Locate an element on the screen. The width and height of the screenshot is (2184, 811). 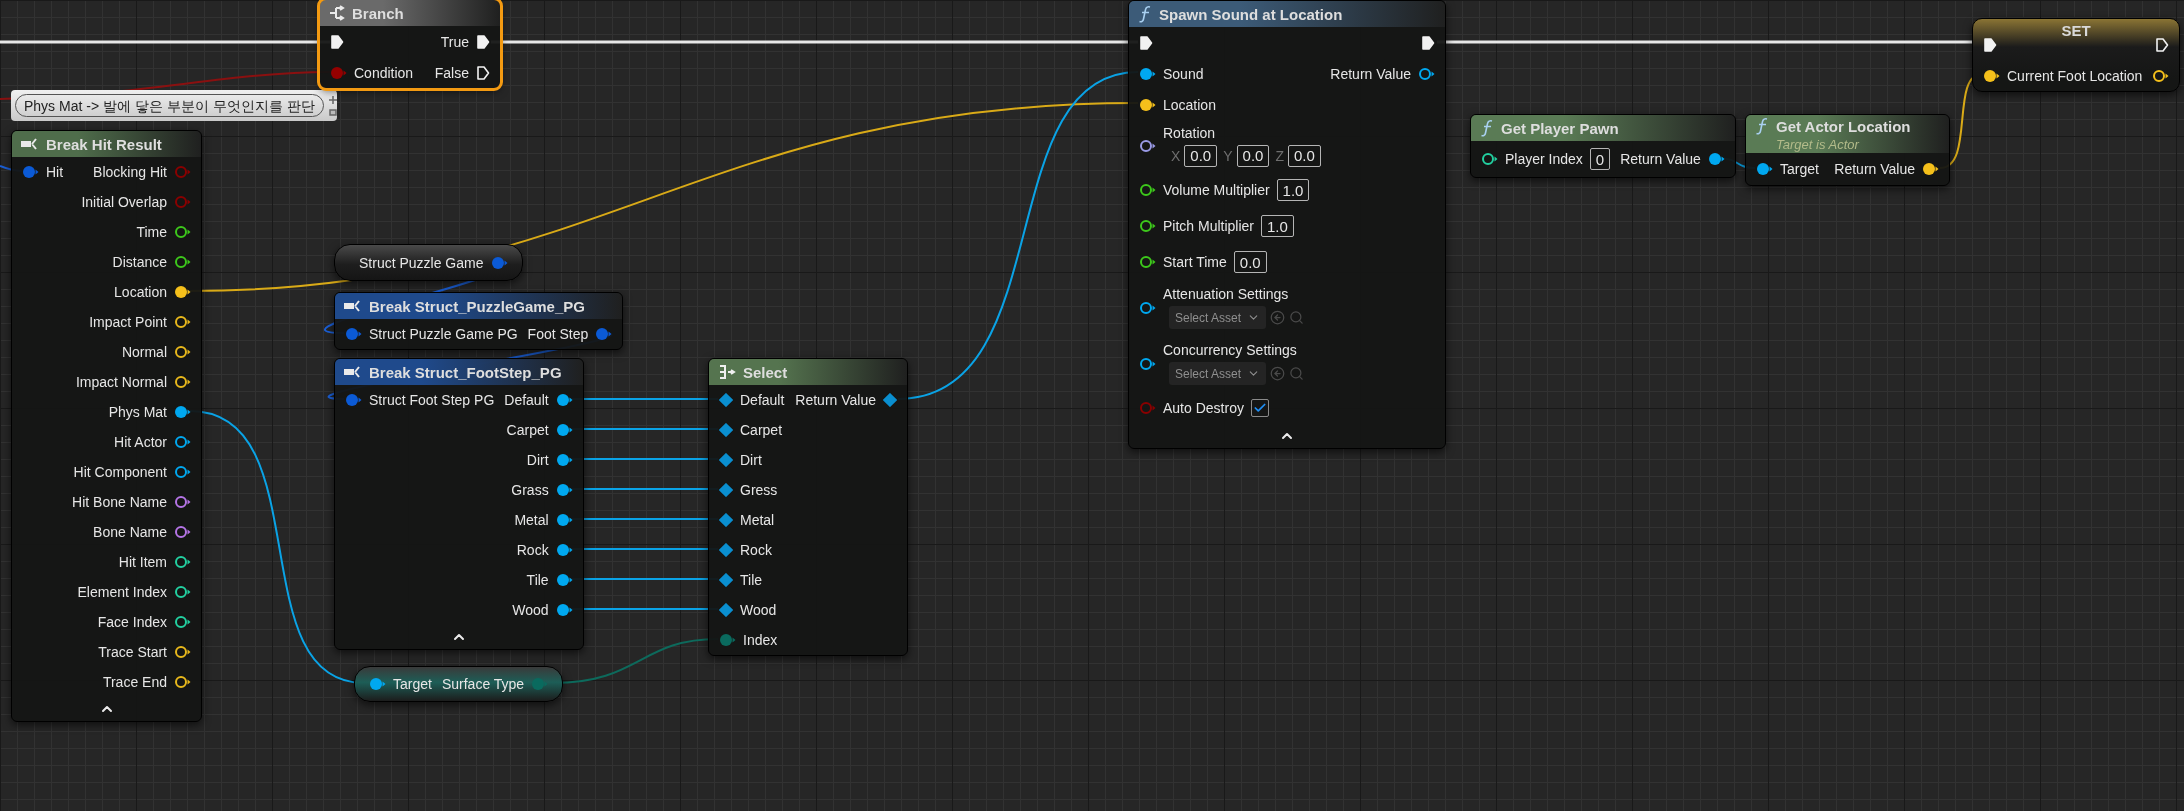
pin-label: Foot Step is located at coordinates (558, 334).